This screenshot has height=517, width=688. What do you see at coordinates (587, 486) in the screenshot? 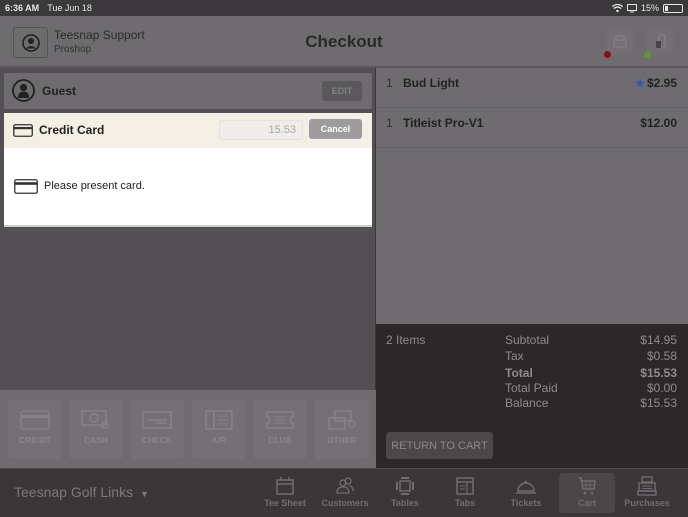
I see `cart-icon` at bounding box center [587, 486].